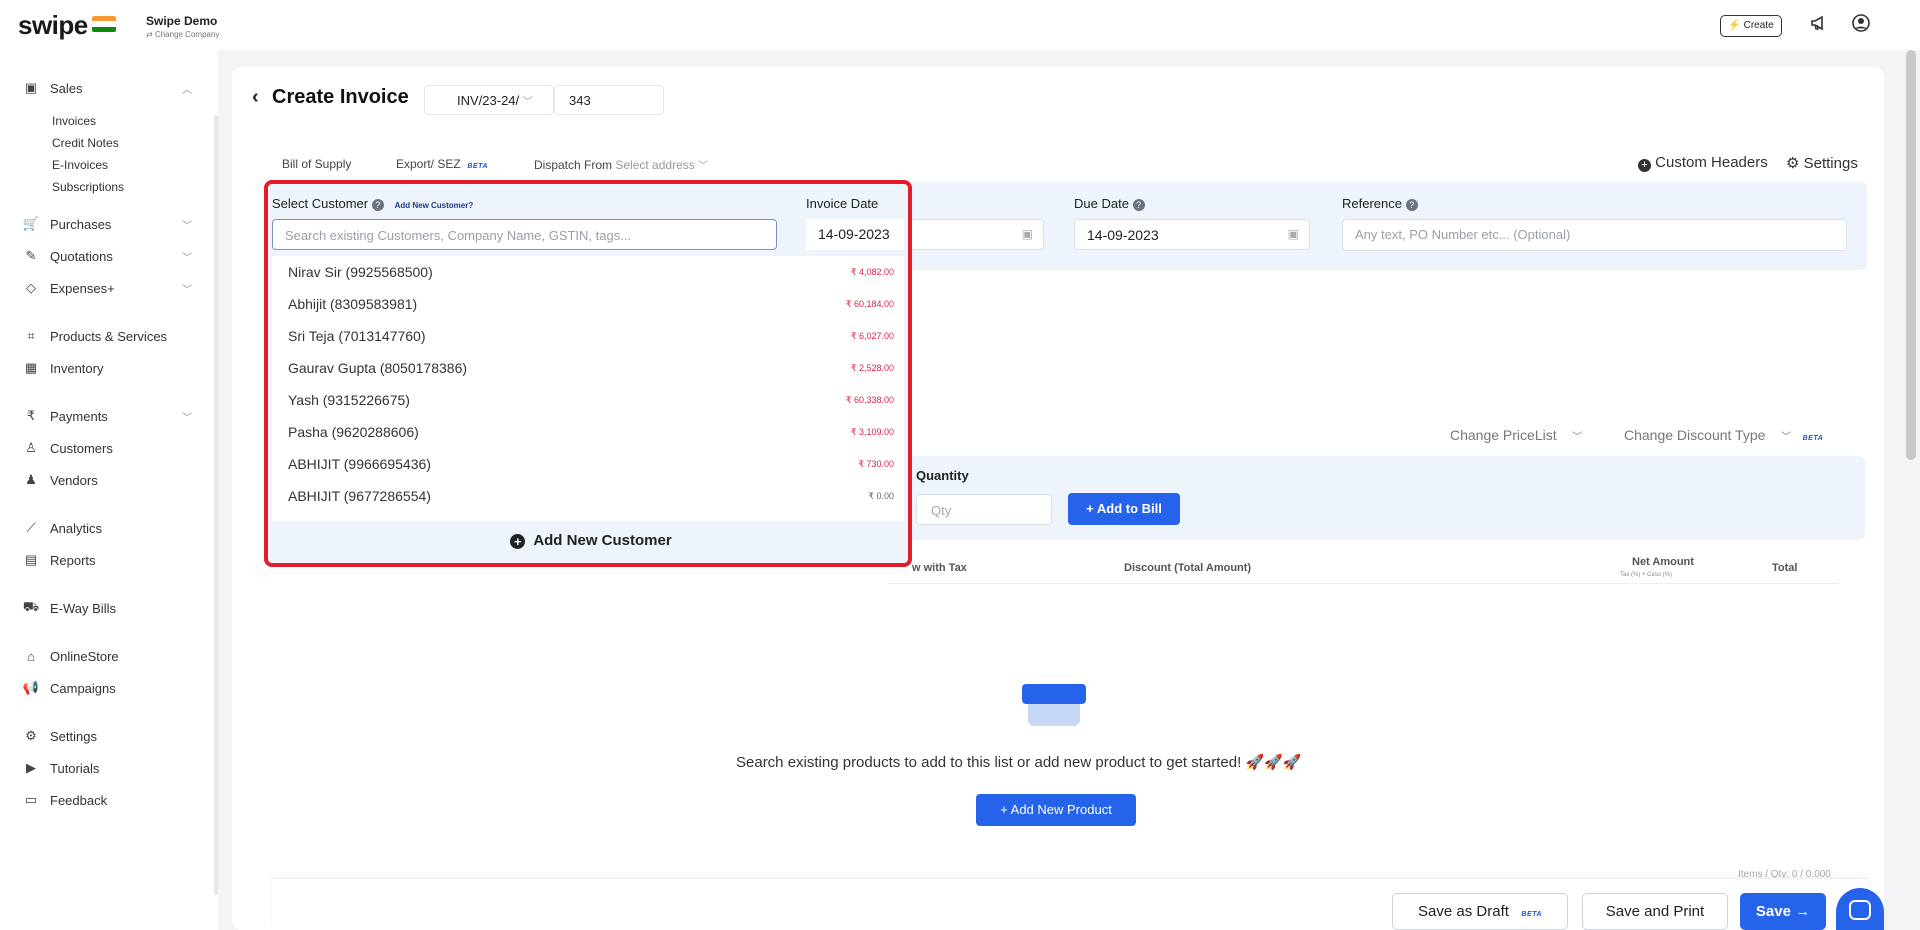  Describe the element at coordinates (31, 87) in the screenshot. I see `cash-icon: ▣` at that location.